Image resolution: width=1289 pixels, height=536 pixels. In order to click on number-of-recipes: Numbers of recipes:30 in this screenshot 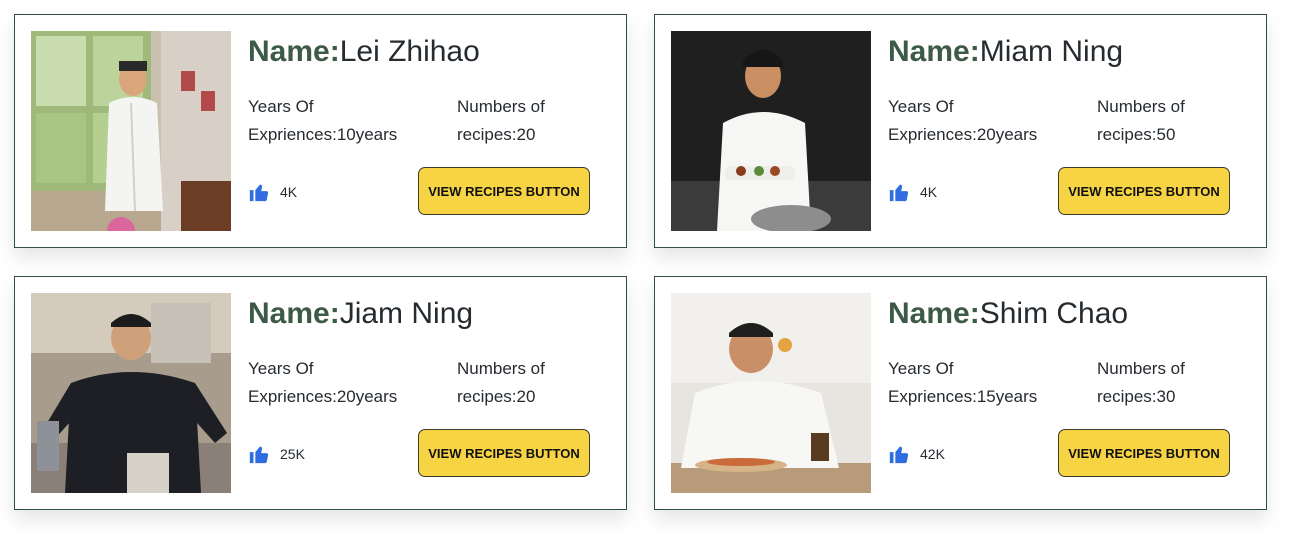, I will do `click(1162, 383)`.